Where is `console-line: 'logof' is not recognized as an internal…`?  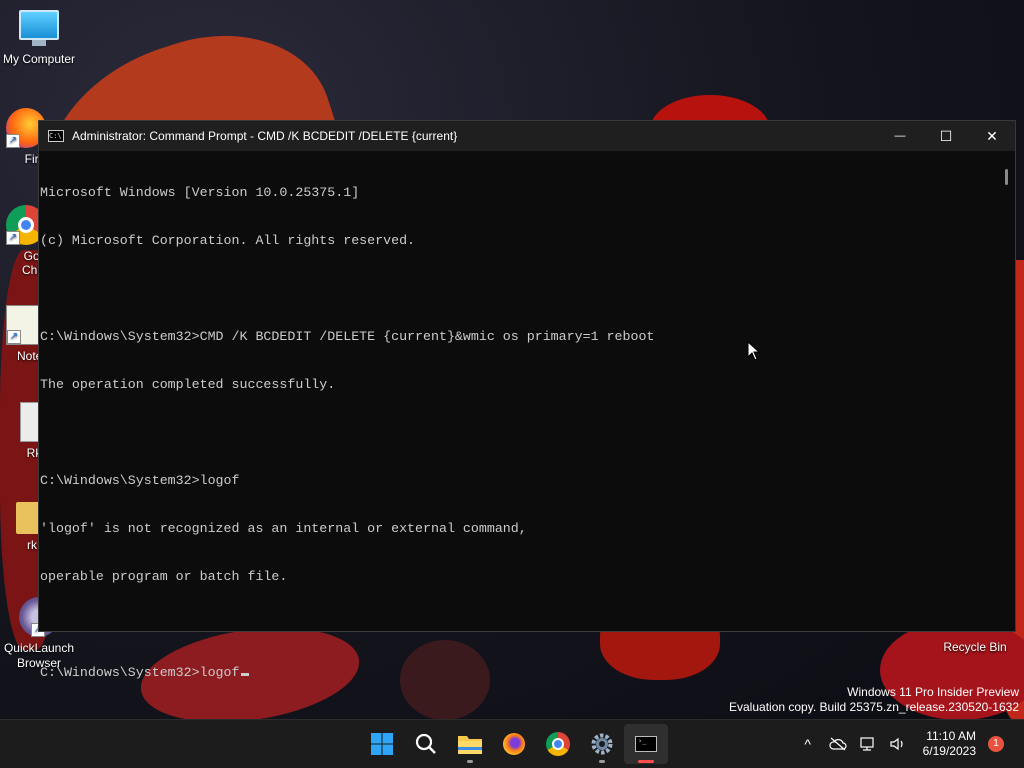
console-line: 'logof' is not recognized as an internal… is located at coordinates (283, 528).